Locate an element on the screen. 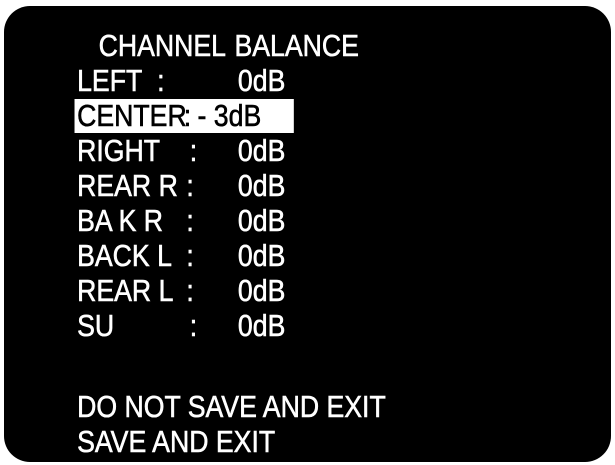 The width and height of the screenshot is (615, 465). channel-label: BA K R is located at coordinates (120, 221).